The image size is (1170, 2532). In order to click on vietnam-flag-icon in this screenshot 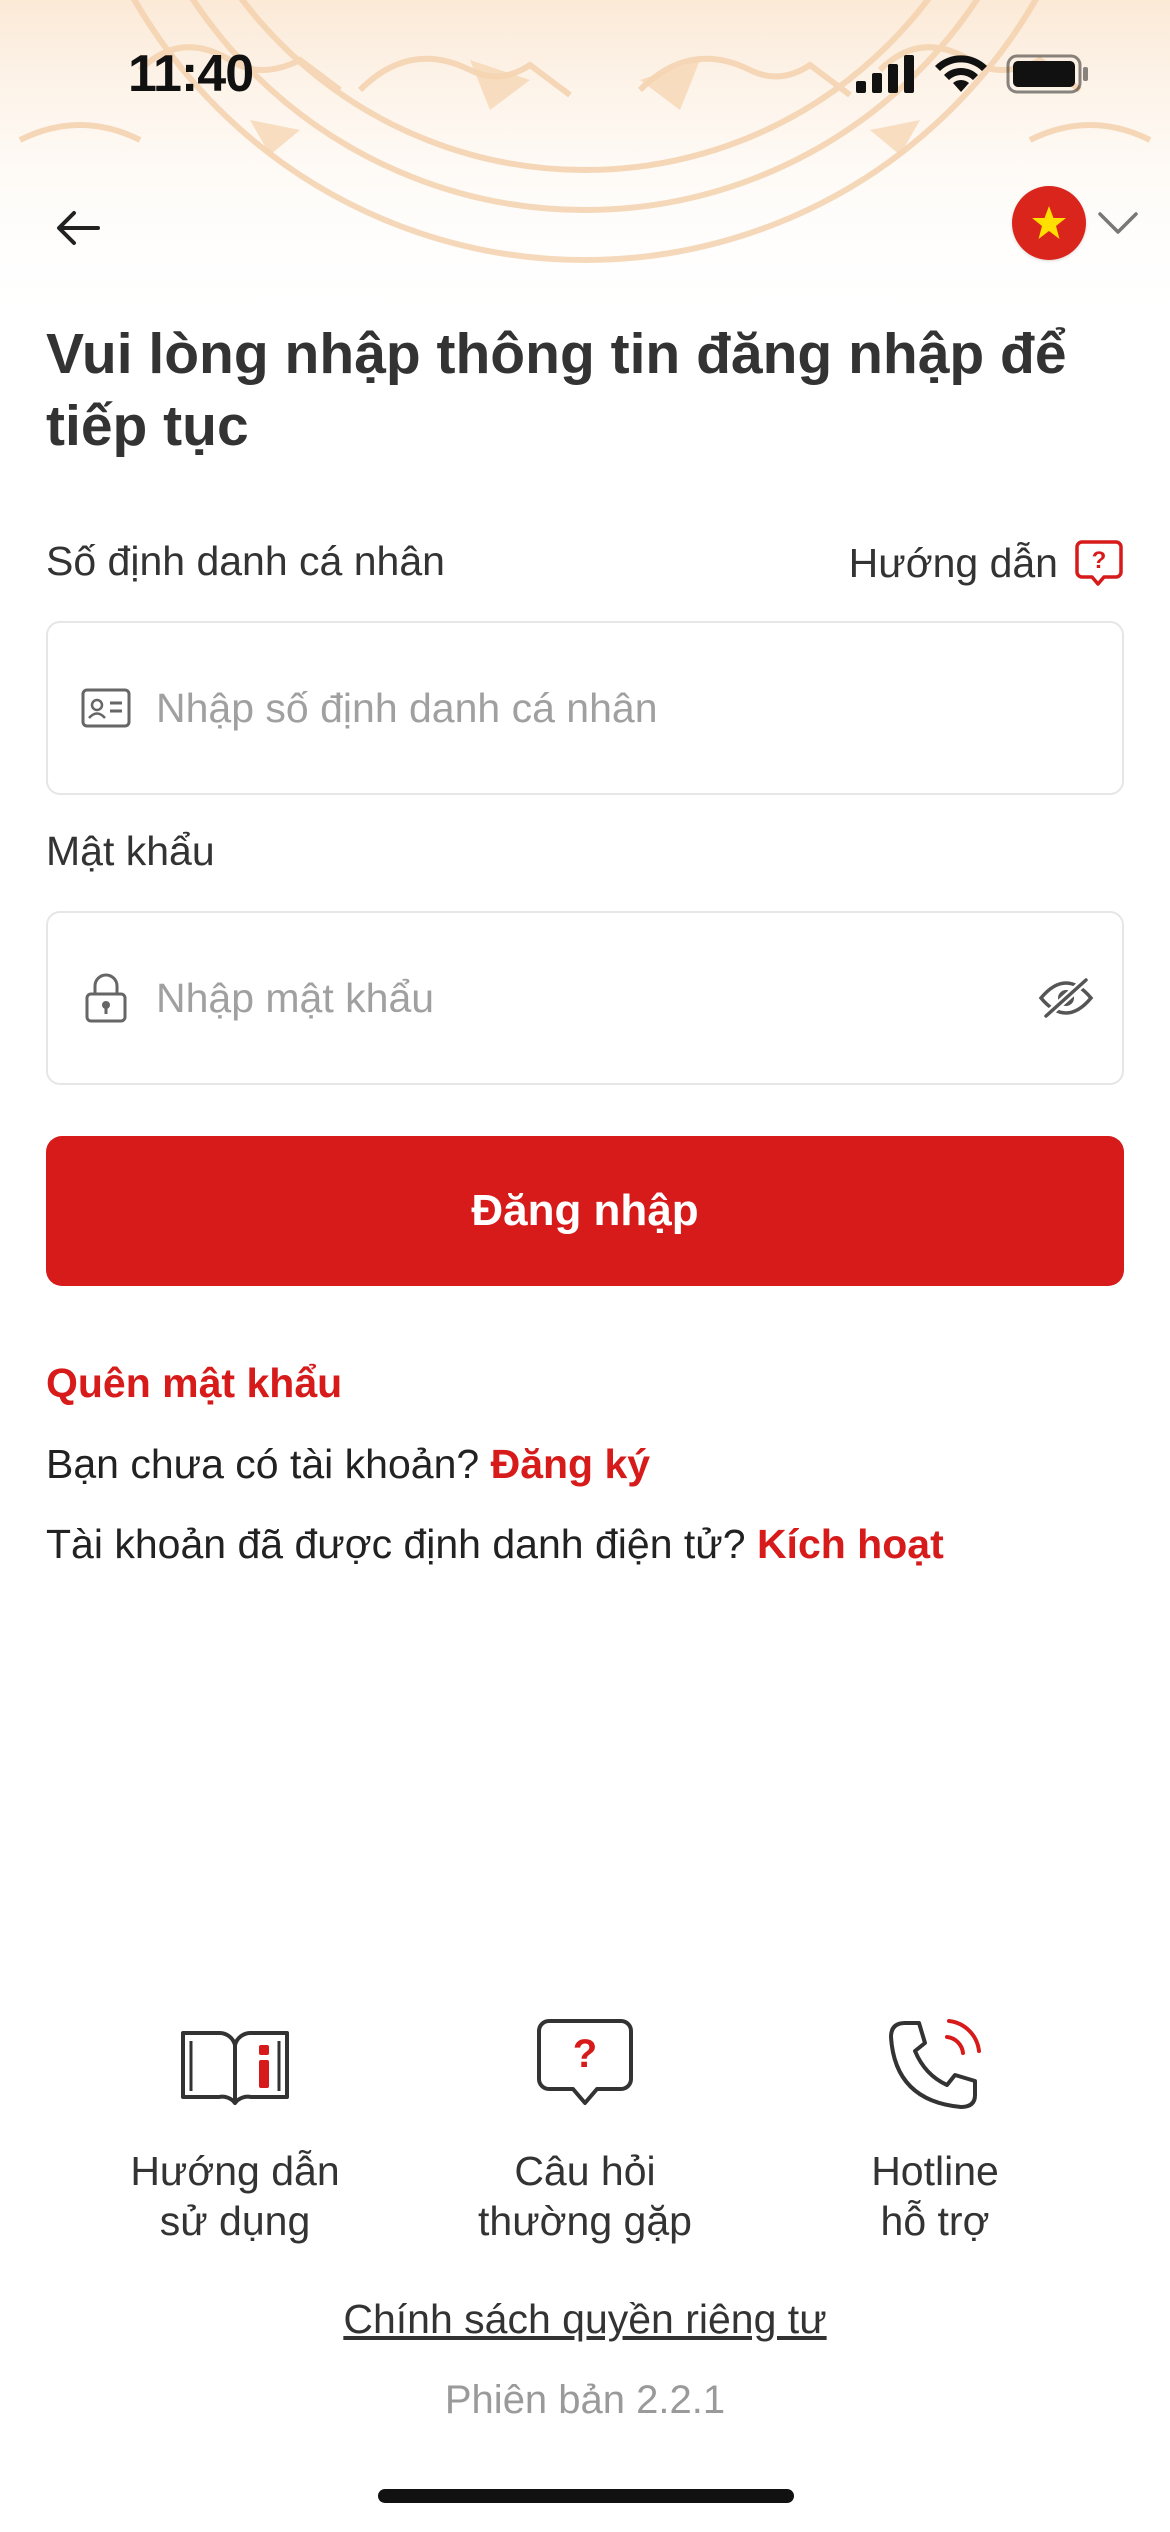, I will do `click(1049, 223)`.